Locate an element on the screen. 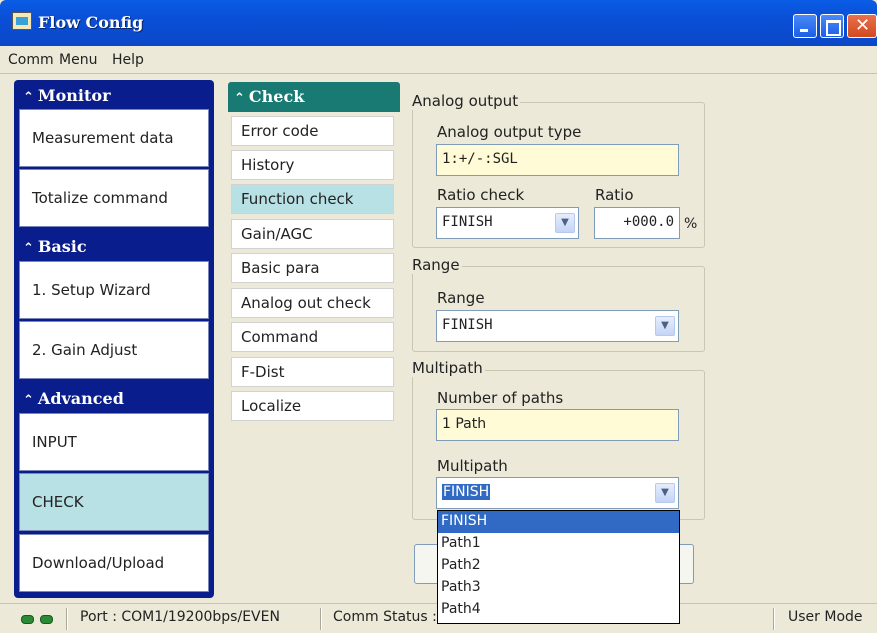  range-value: FINISH is located at coordinates (467, 325).